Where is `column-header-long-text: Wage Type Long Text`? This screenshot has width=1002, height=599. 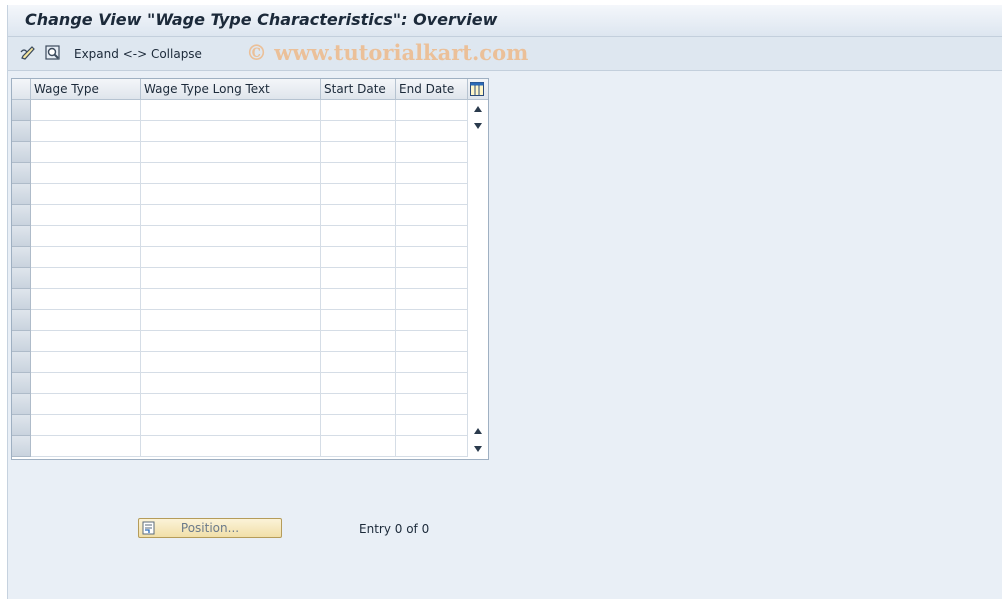 column-header-long-text: Wage Type Long Text is located at coordinates (231, 89).